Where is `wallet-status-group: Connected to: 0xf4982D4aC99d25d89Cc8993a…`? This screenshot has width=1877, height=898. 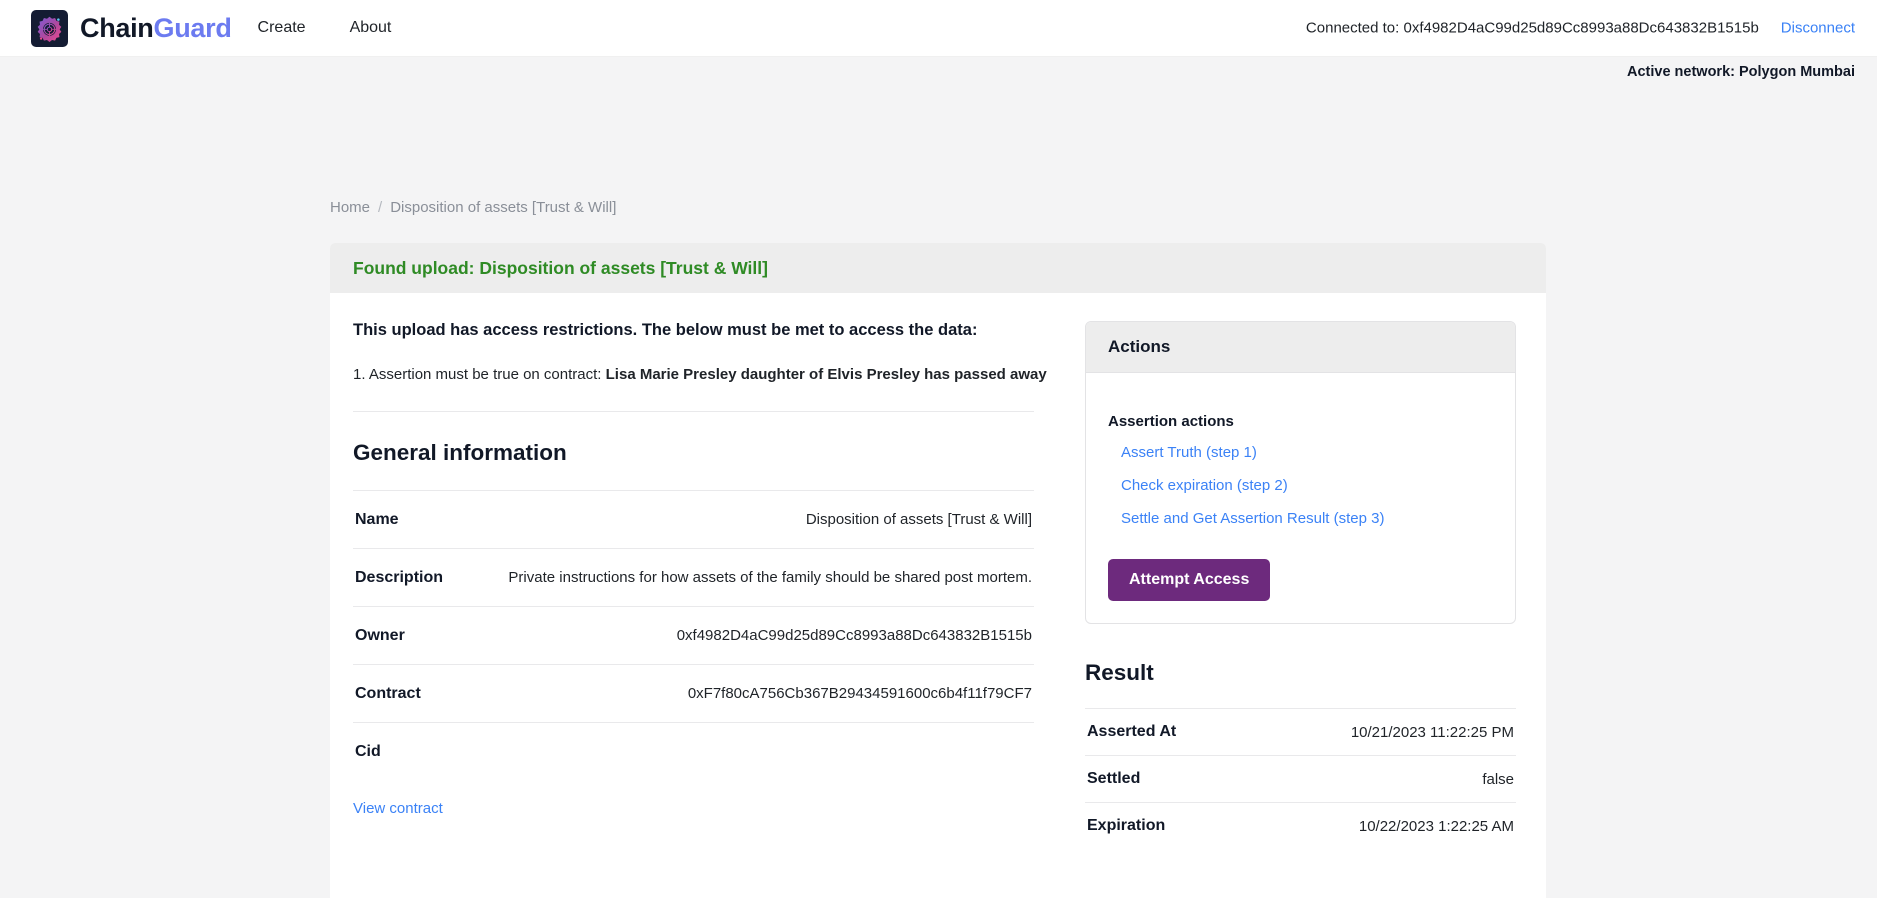
wallet-status-group: Connected to: 0xf4982D4aC99d25d89Cc8993a… is located at coordinates (1580, 28).